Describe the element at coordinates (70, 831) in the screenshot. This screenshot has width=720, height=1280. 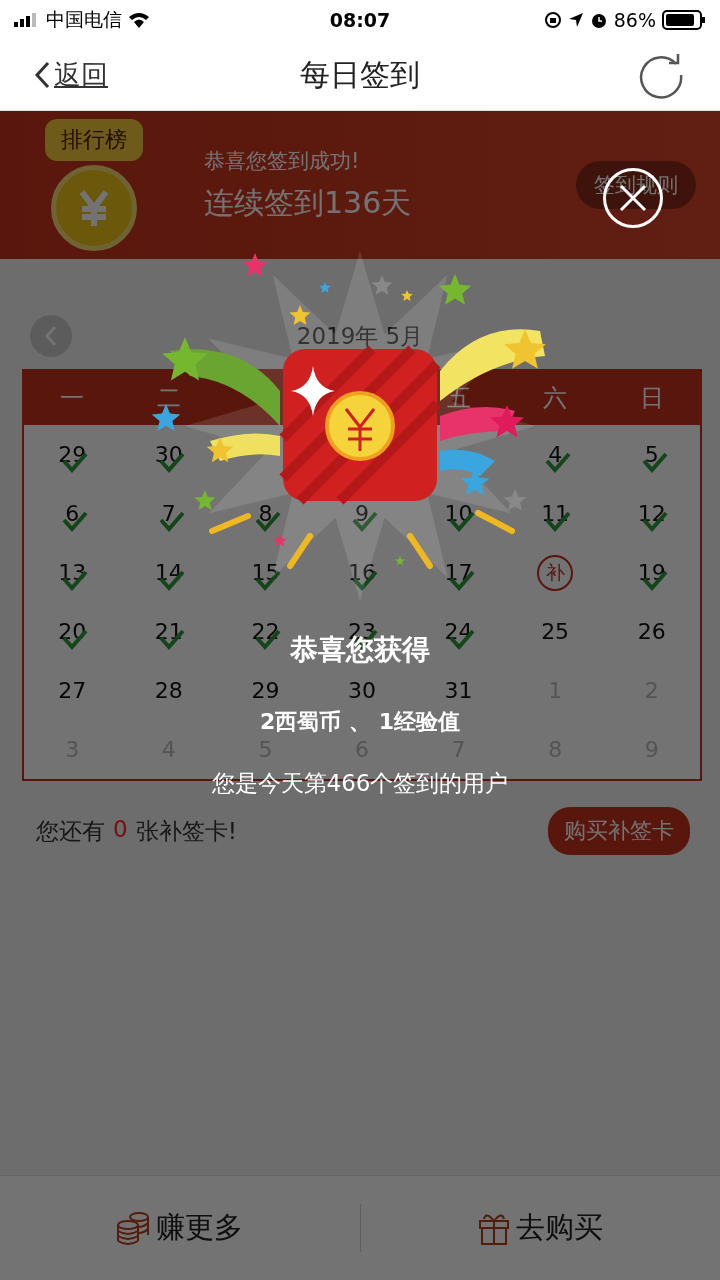
I see `cards-left-label: 您还有` at that location.